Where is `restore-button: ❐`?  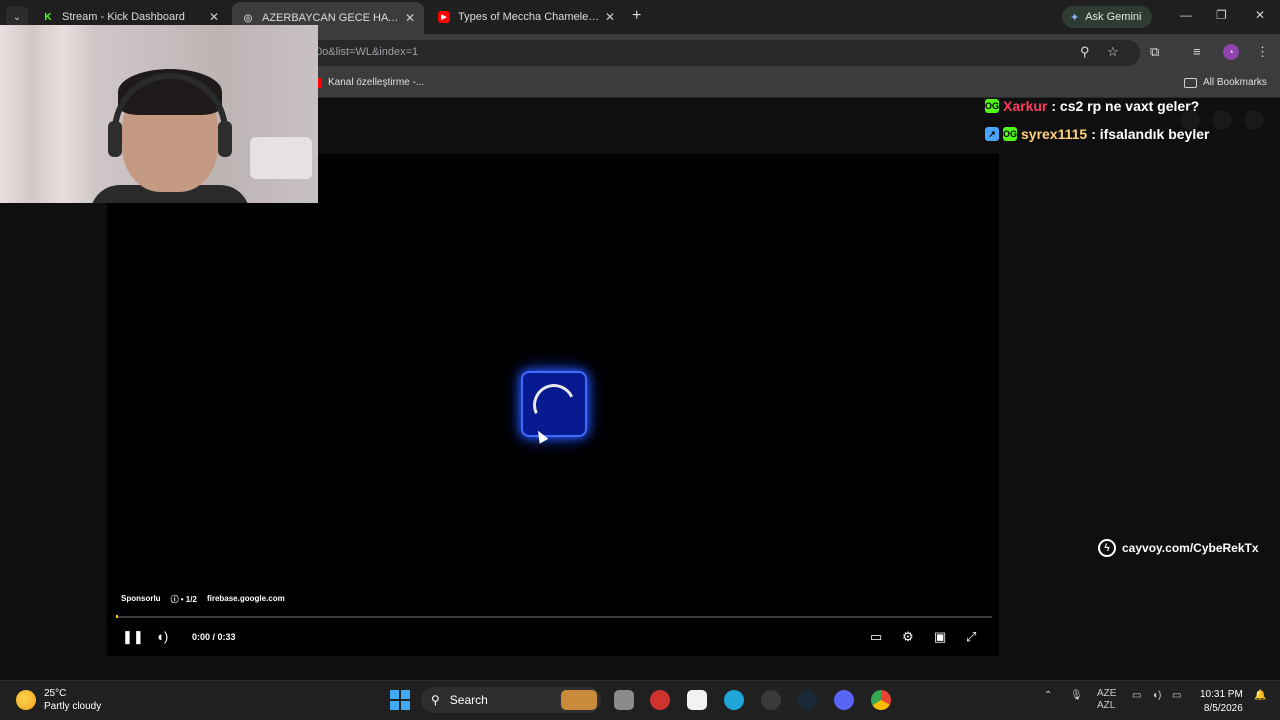 restore-button: ❐ is located at coordinates (1221, 15).